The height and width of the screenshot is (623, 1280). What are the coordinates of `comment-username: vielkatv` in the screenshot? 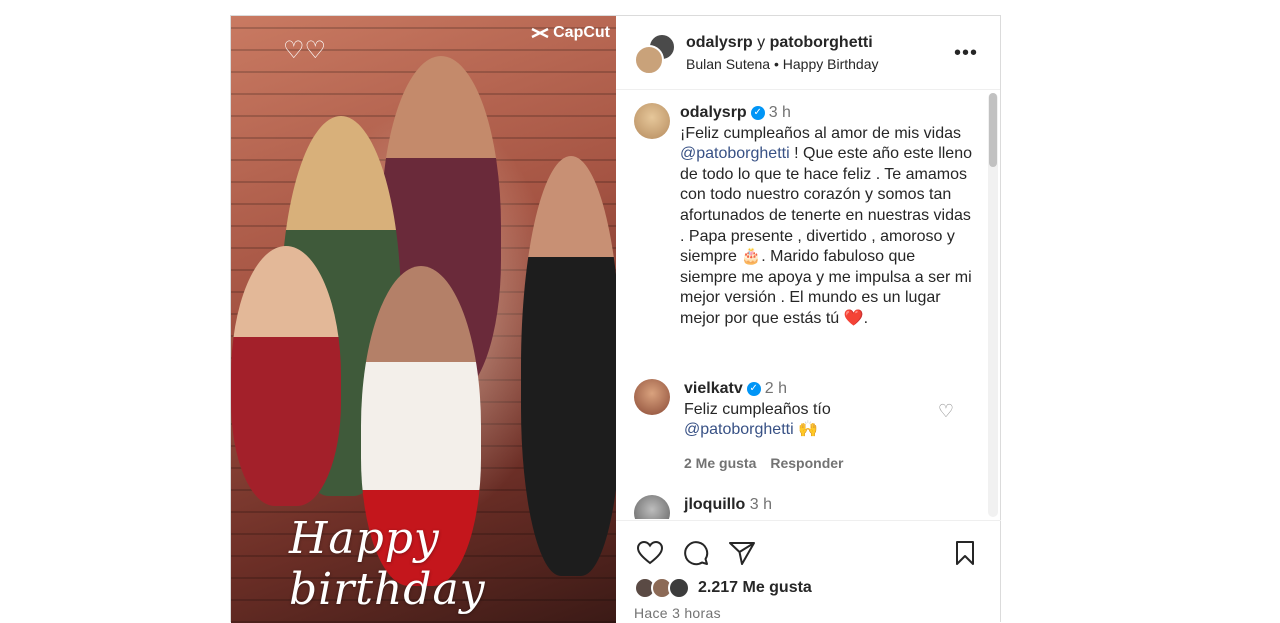 It's located at (713, 388).